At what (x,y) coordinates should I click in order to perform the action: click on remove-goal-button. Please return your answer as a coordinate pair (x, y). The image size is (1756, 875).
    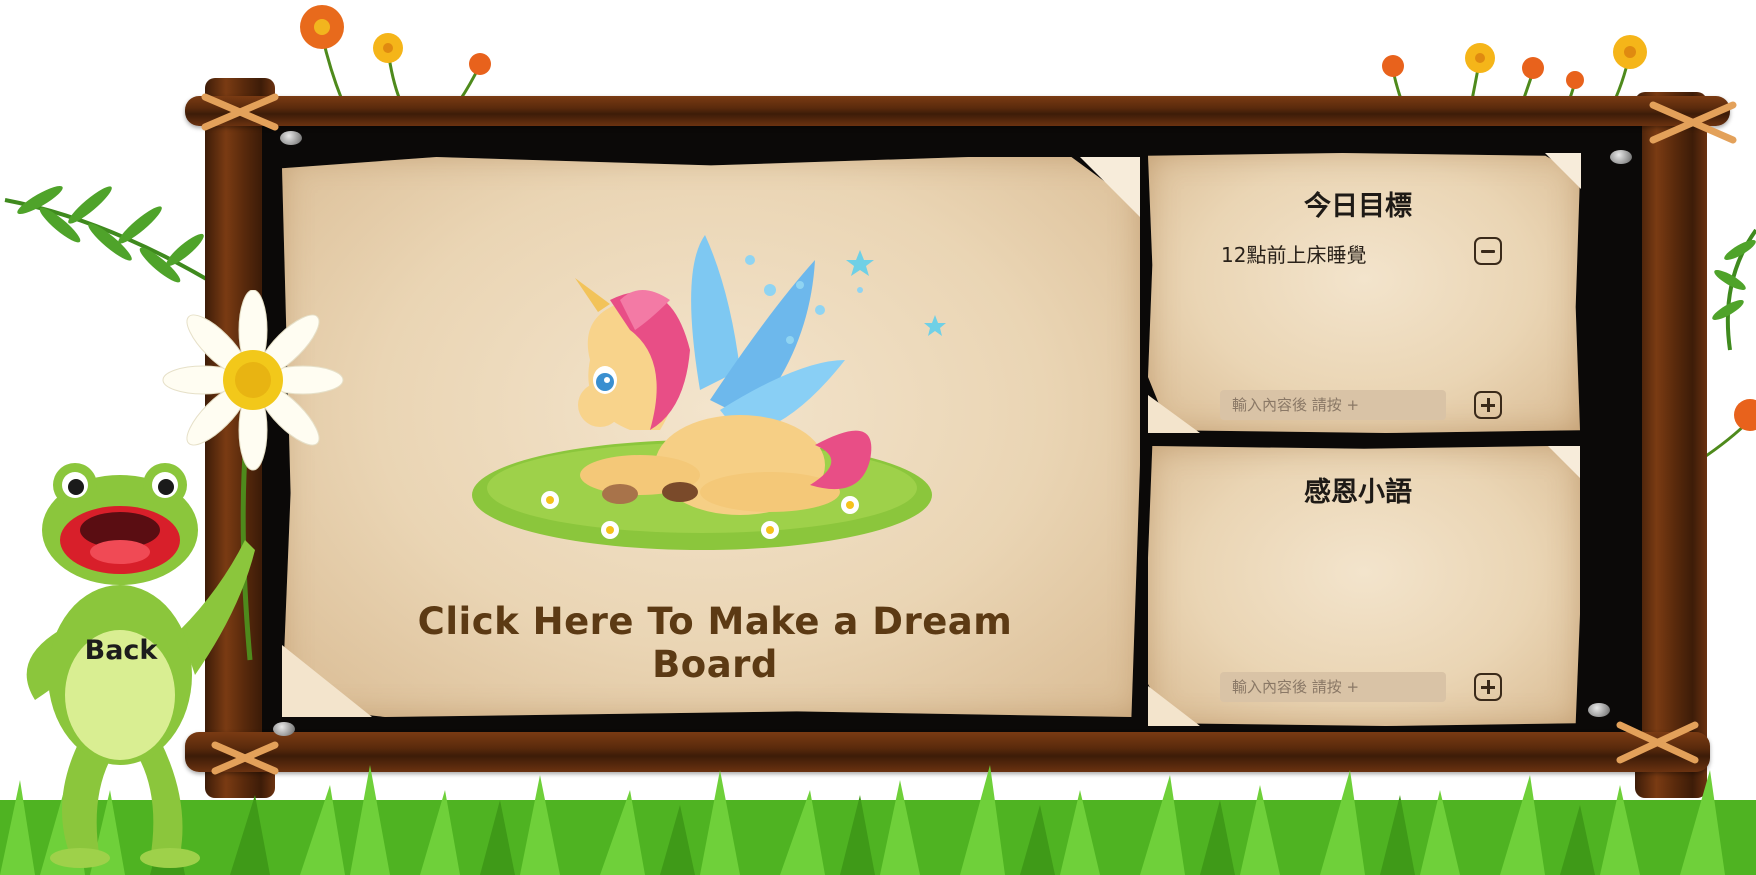
    Looking at the image, I should click on (1488, 251).